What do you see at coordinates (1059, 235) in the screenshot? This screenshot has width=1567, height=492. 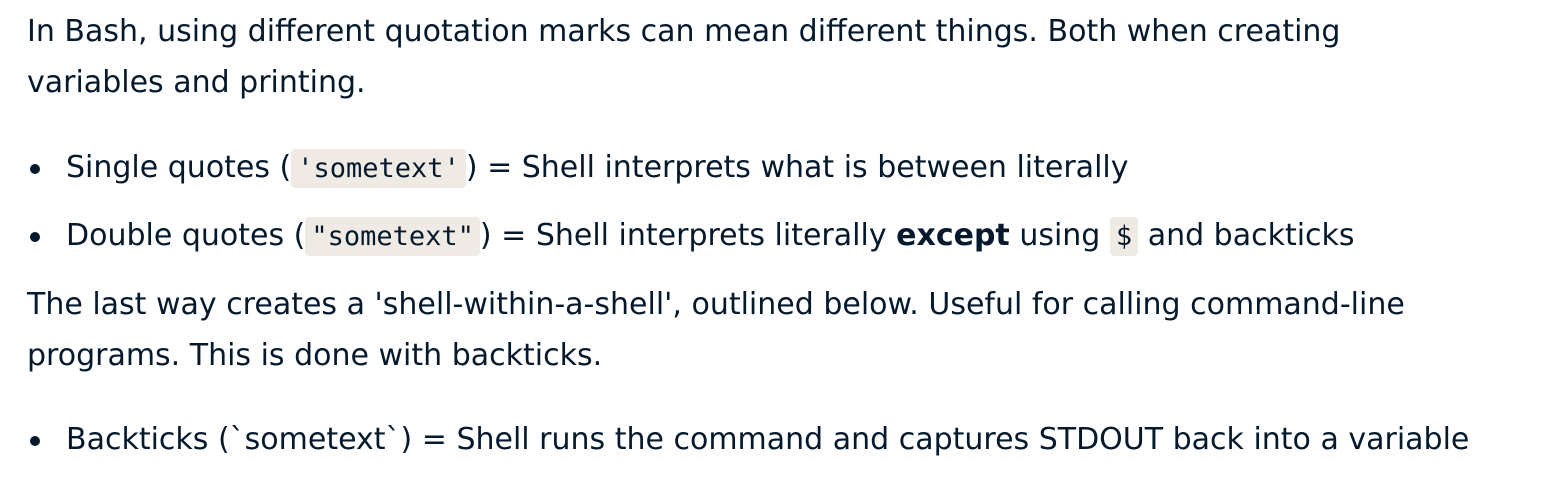 I see `double-quotes-middle-2: using` at bounding box center [1059, 235].